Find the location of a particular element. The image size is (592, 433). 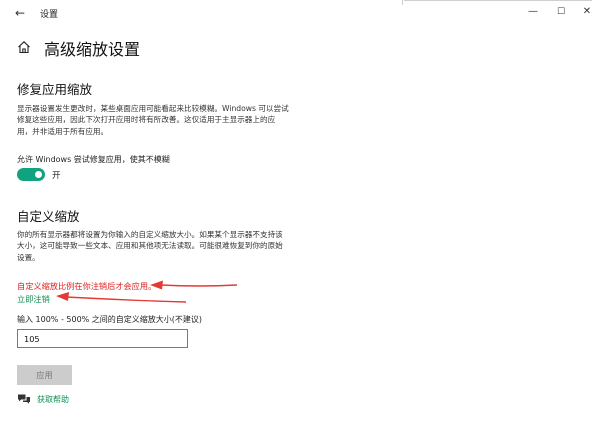

annotation-arrows is located at coordinates (147, 291).